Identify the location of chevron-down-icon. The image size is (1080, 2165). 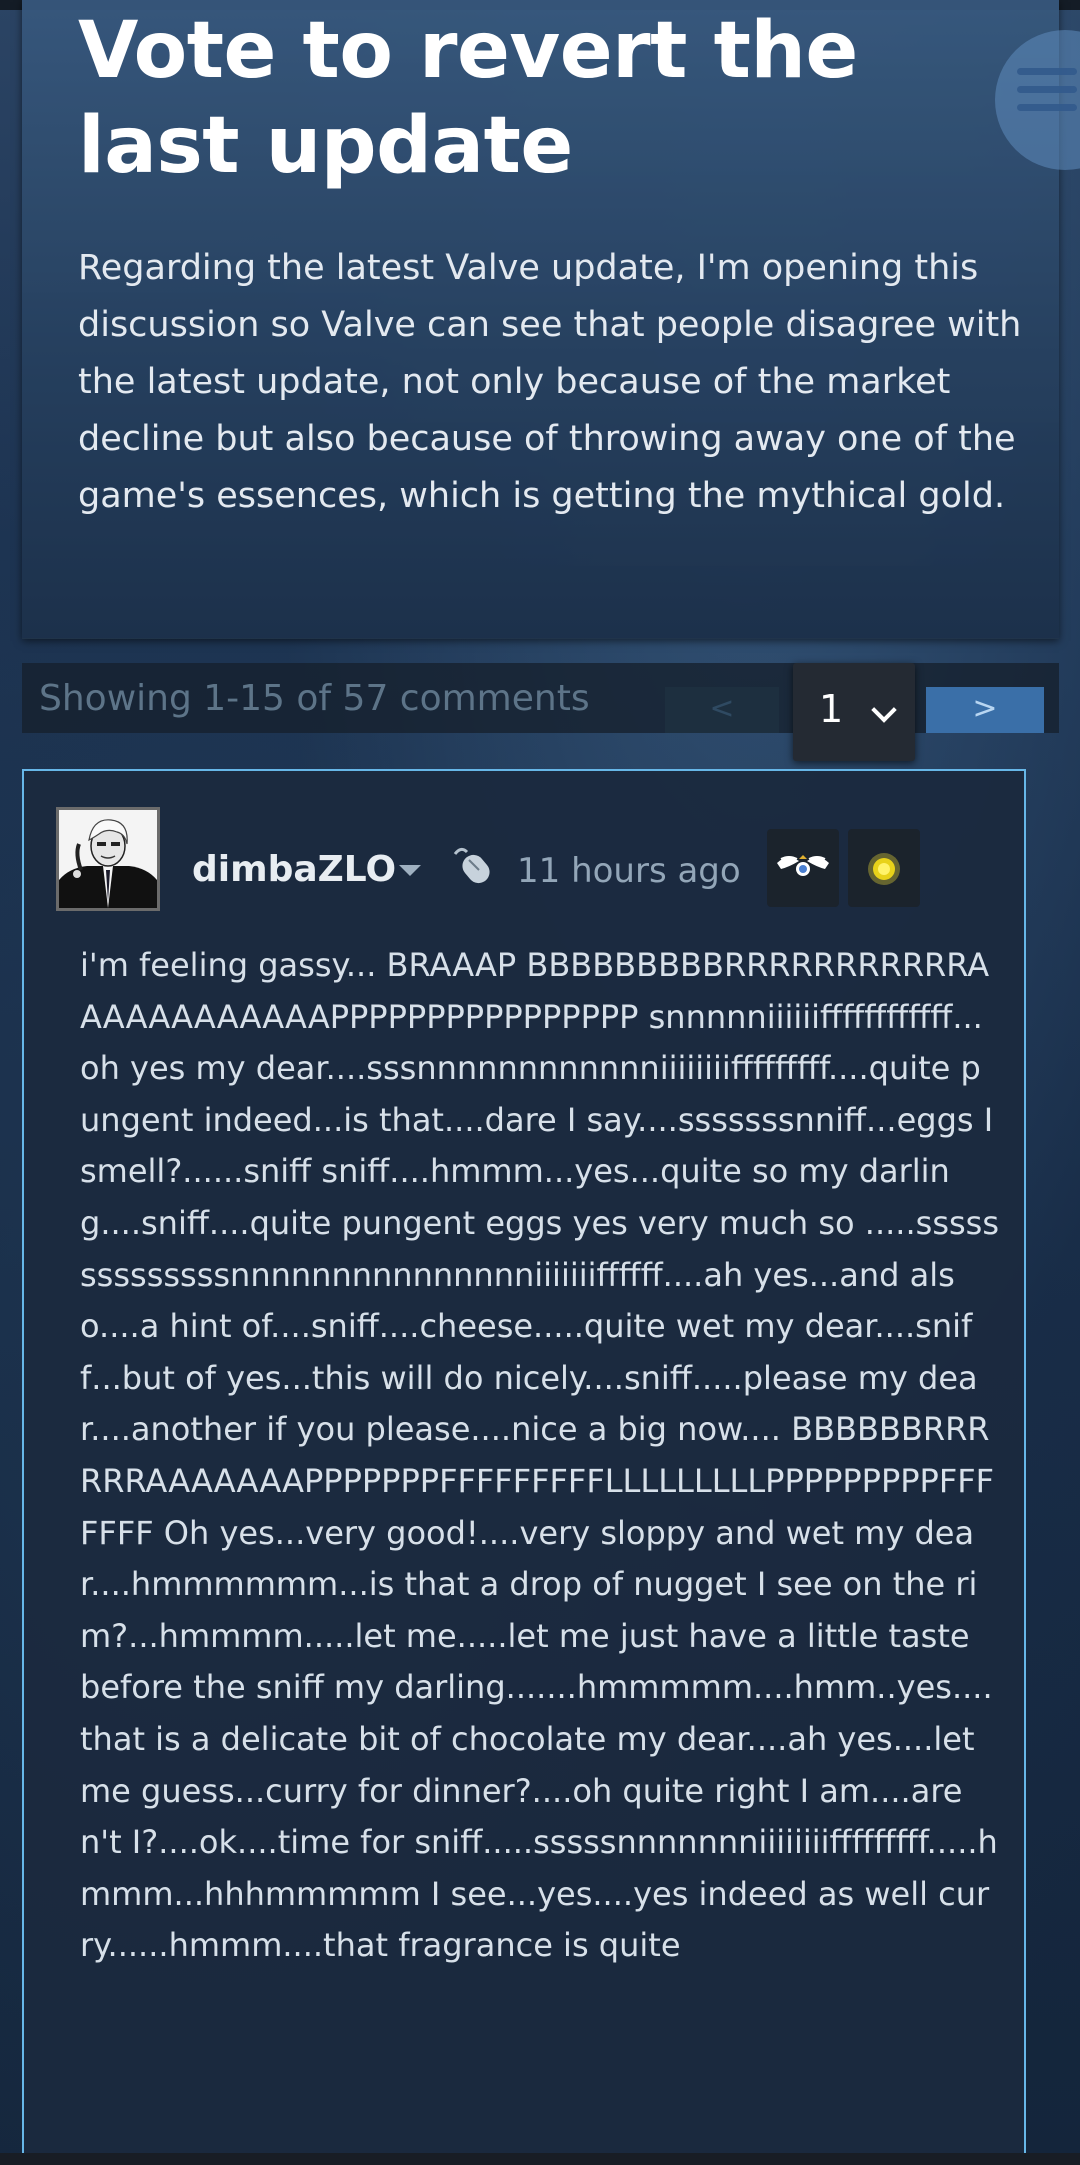
(884, 710).